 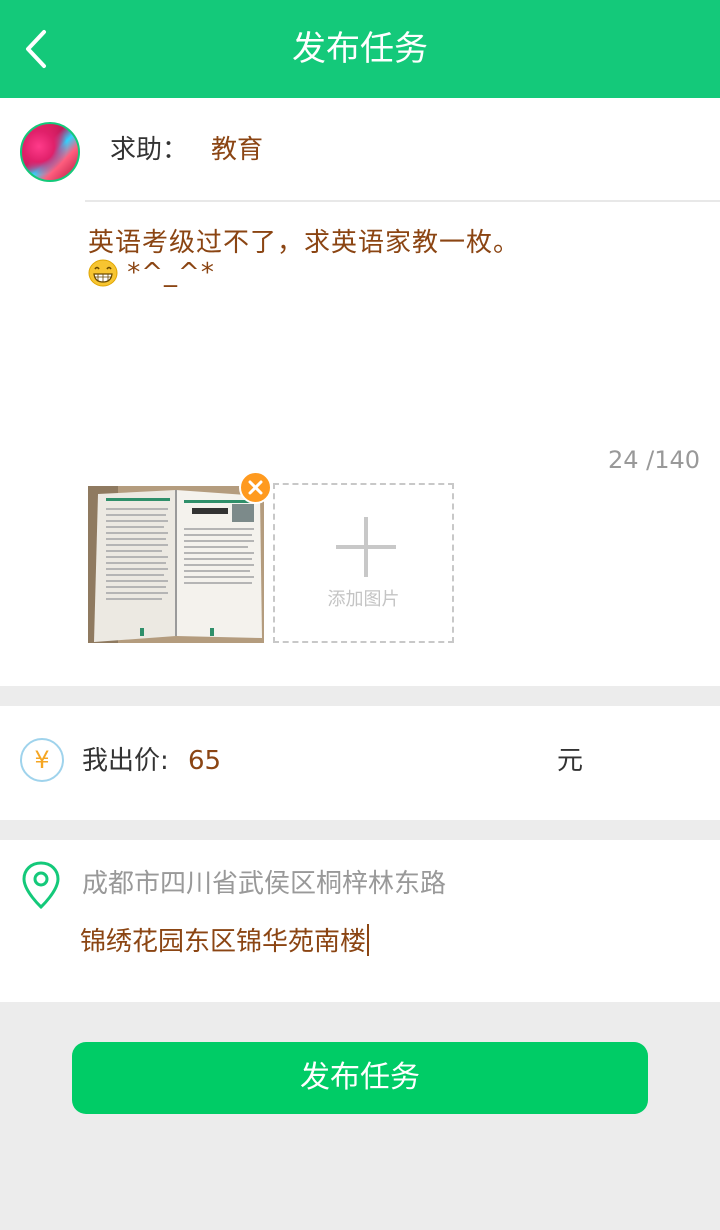 I want to click on page-title: 发布任务, so click(x=360, y=49).